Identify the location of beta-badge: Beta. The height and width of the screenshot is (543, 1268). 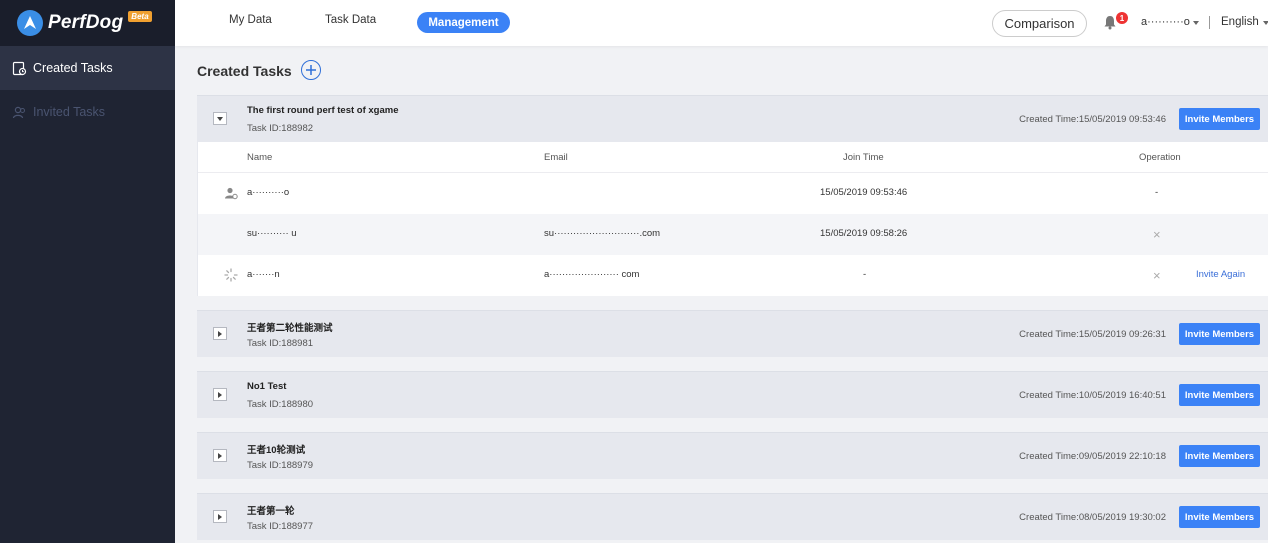
(140, 16).